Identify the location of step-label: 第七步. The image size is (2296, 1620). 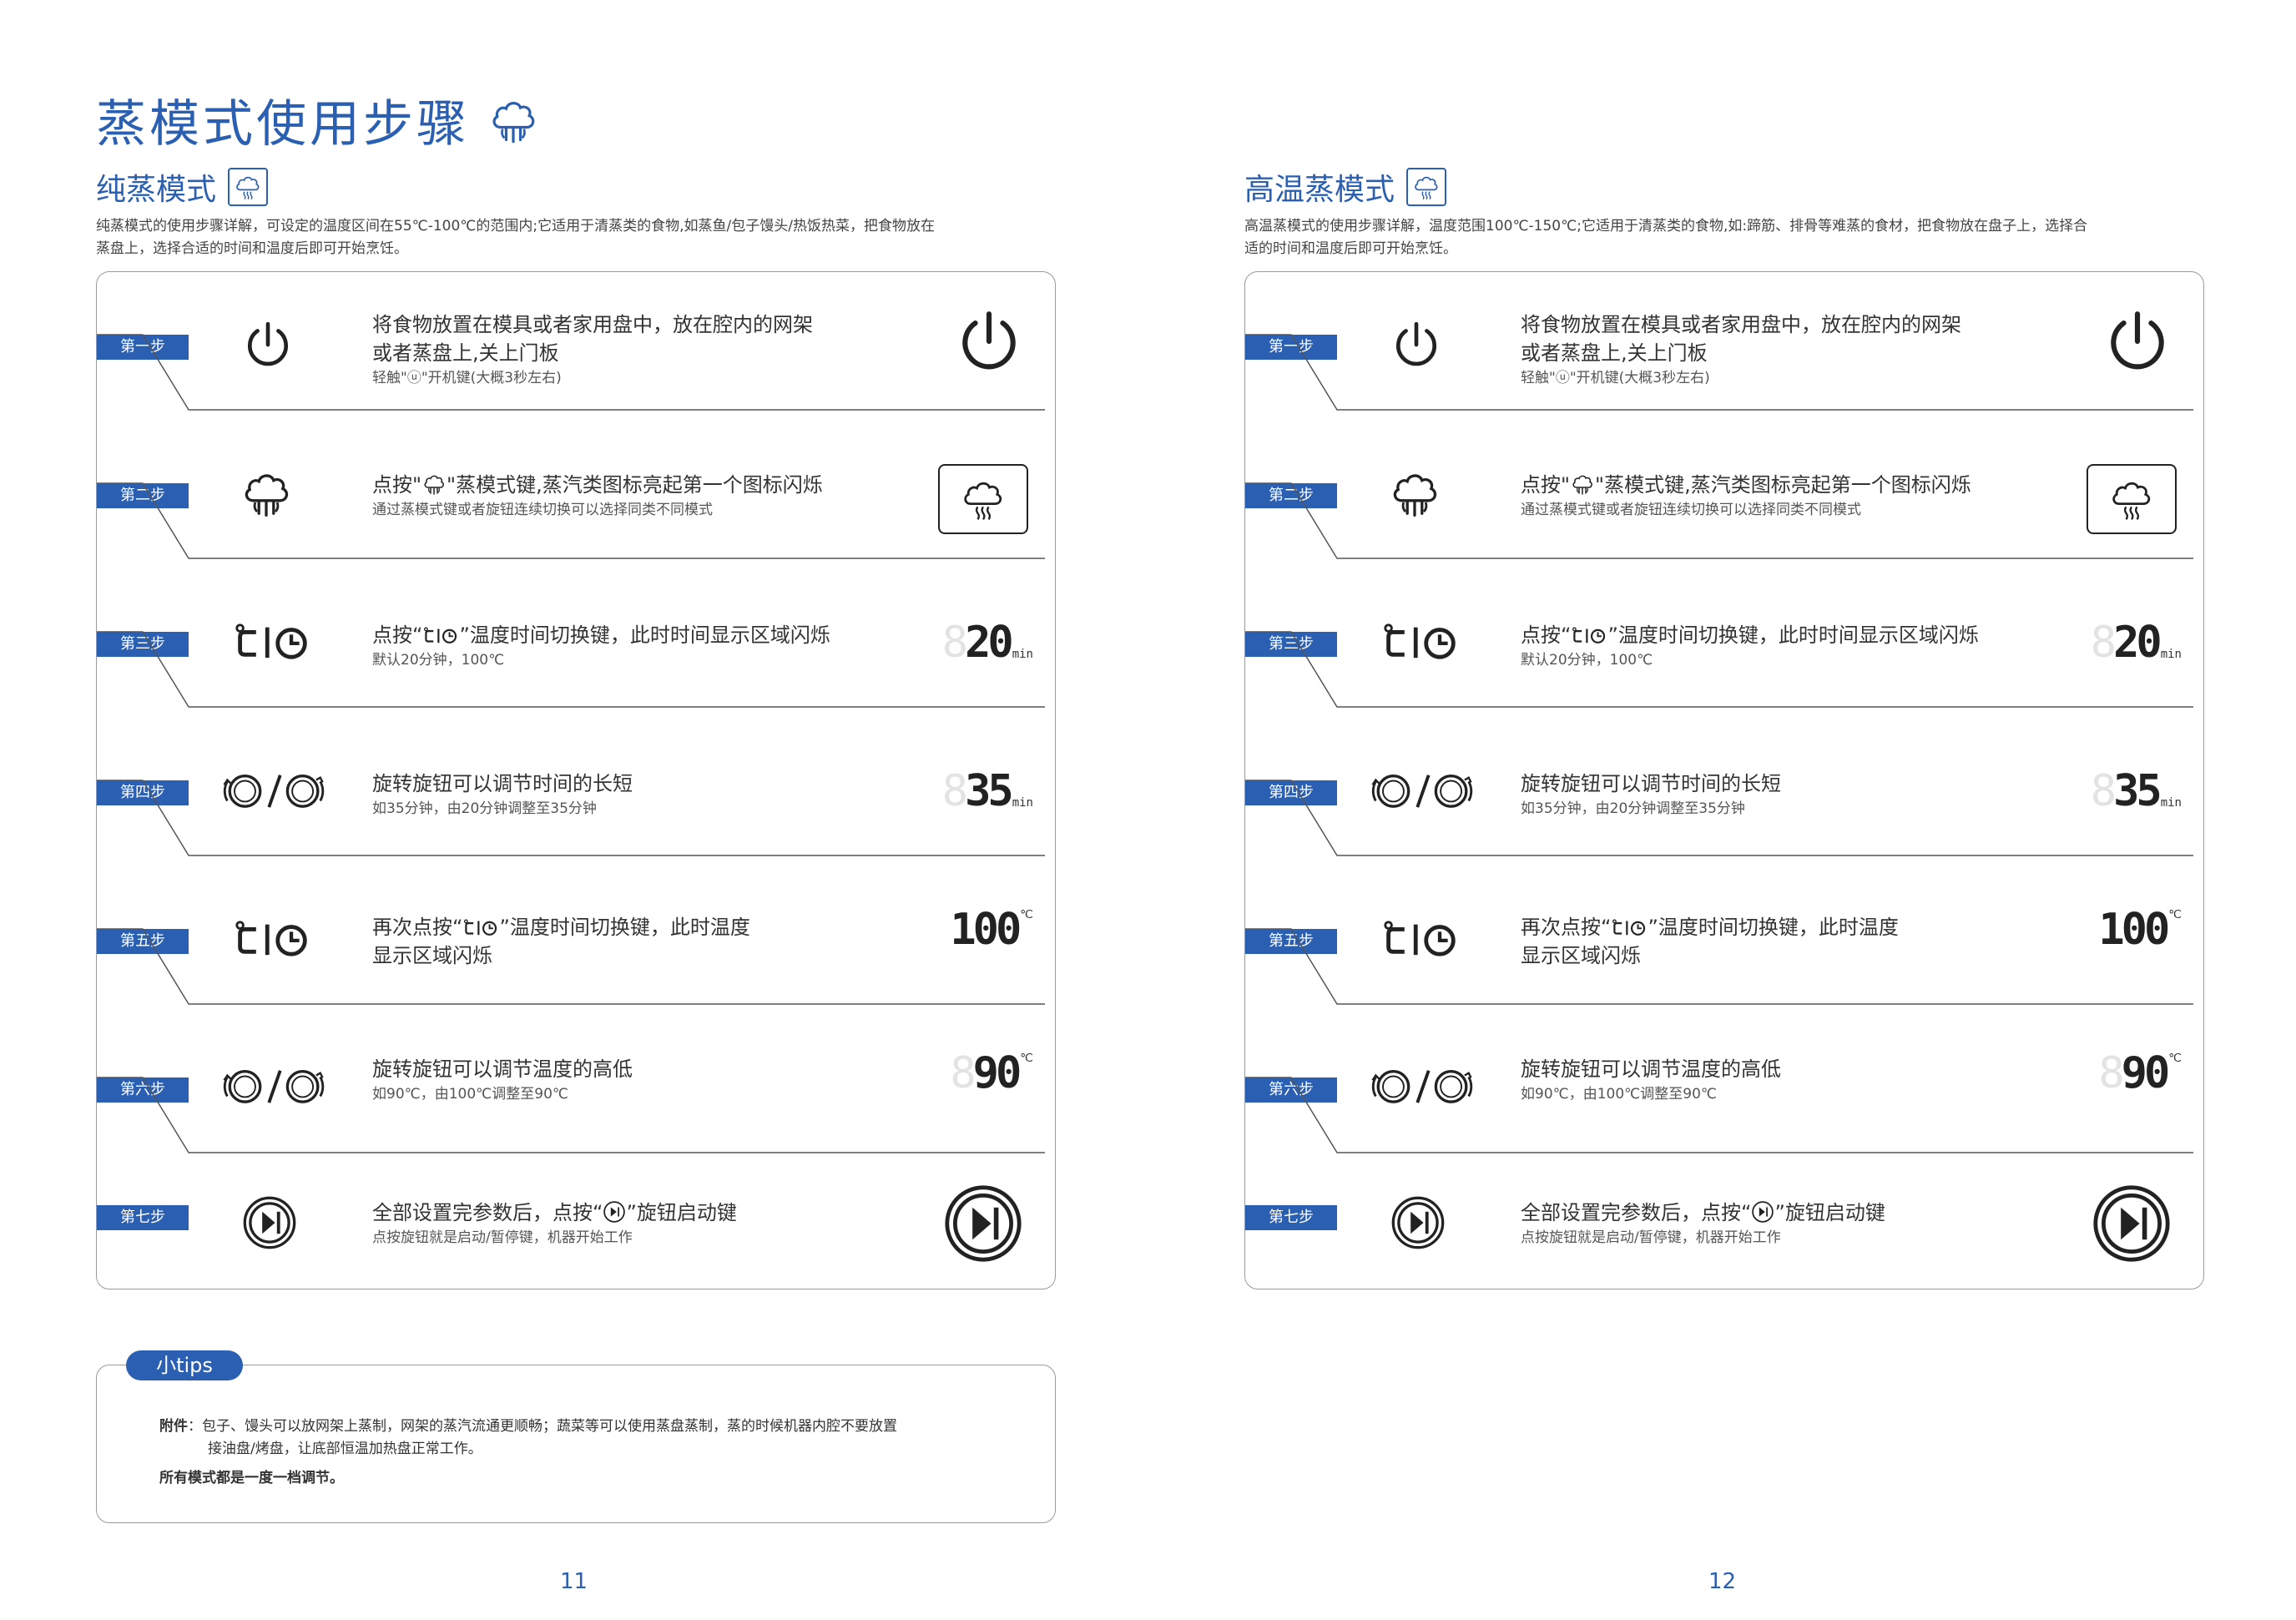
(143, 1217).